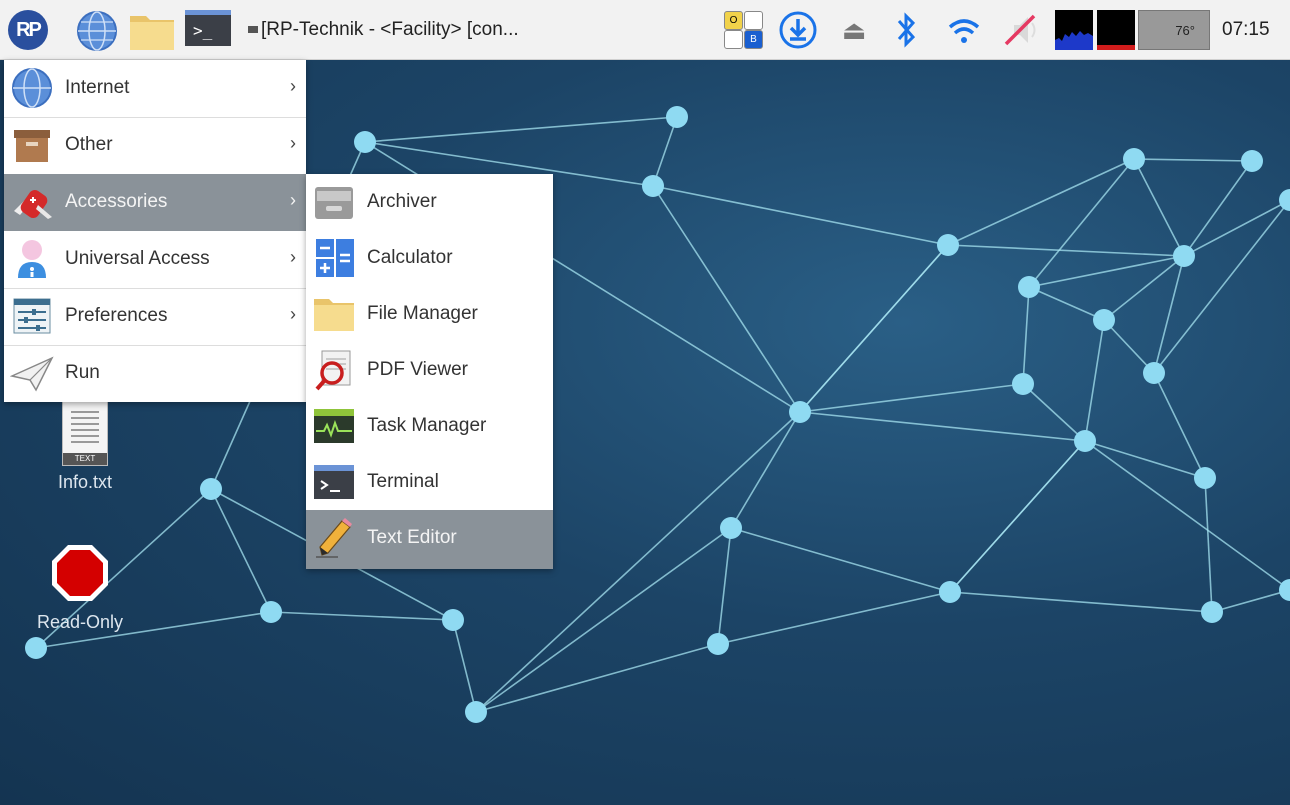 The image size is (1290, 805). I want to click on menu-item-other: Other ›, so click(155, 145).